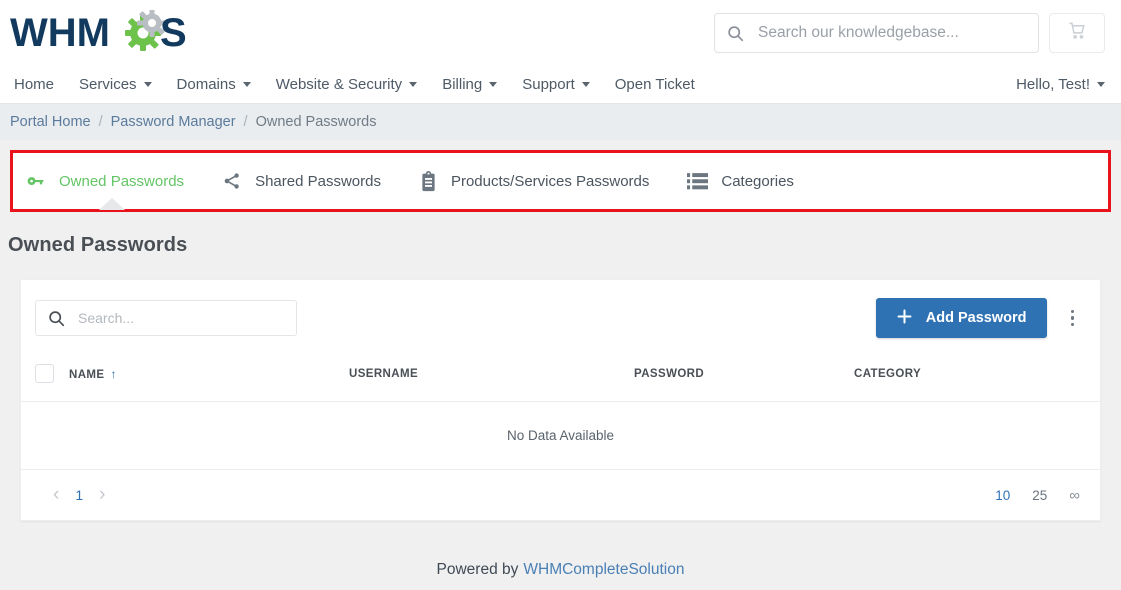 The image size is (1121, 590). Describe the element at coordinates (669, 373) in the screenshot. I see `column-label: PASSWORD` at that location.